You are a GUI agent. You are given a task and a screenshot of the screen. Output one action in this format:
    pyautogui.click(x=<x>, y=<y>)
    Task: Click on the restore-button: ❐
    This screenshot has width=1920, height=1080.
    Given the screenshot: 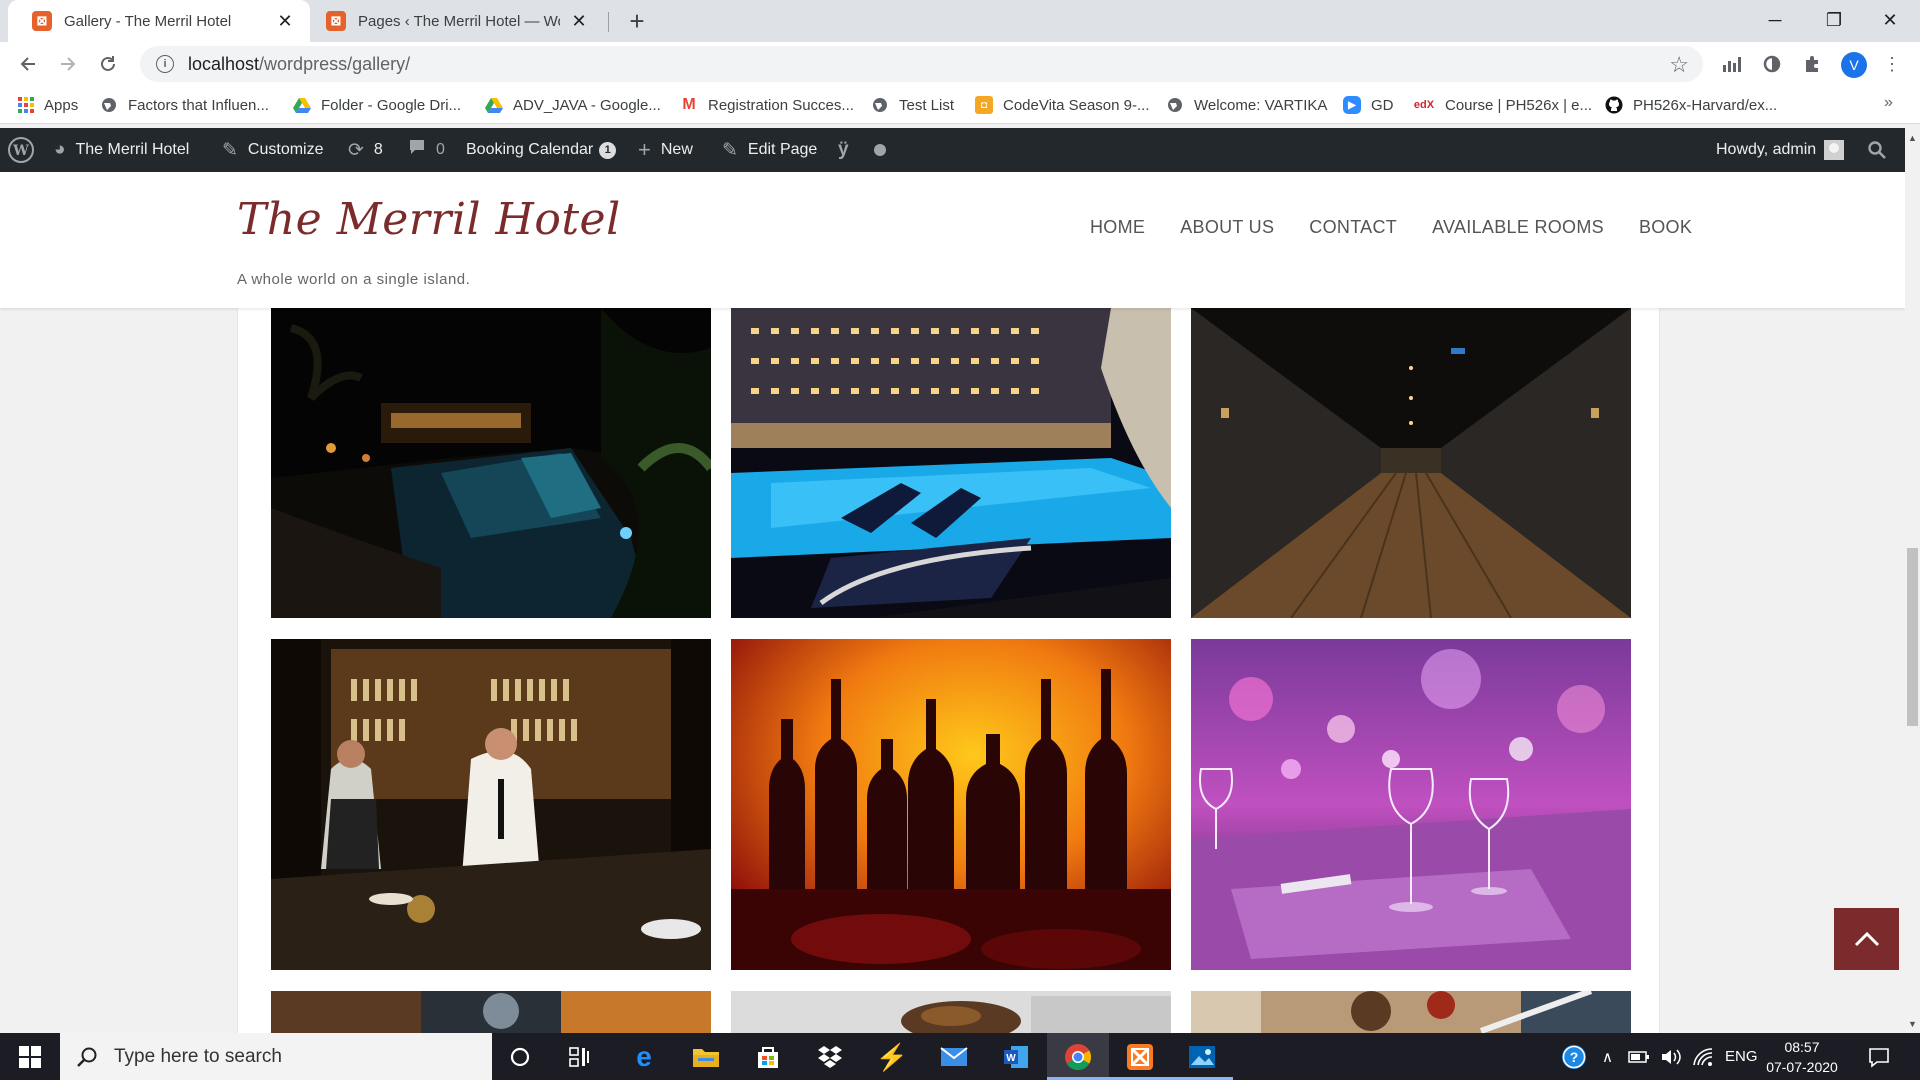 What is the action you would take?
    pyautogui.click(x=1834, y=20)
    